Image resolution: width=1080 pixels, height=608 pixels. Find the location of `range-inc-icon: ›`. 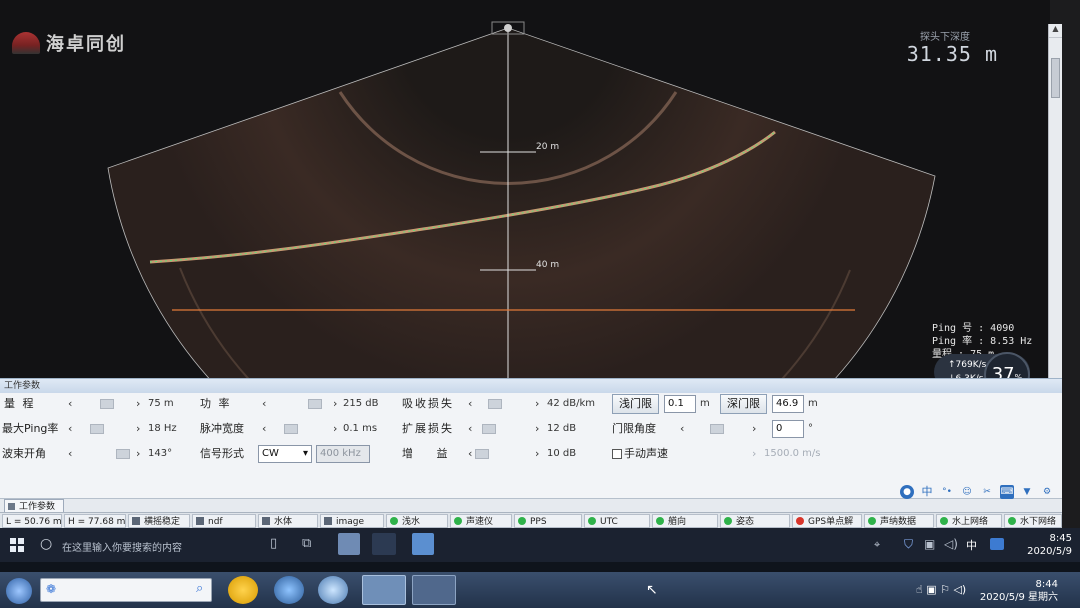

range-inc-icon: › is located at coordinates (138, 404).